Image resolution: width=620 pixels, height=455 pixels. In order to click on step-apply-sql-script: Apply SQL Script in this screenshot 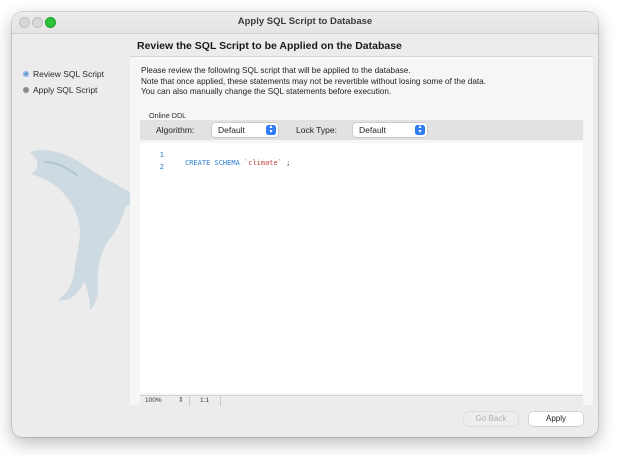, I will do `click(60, 90)`.